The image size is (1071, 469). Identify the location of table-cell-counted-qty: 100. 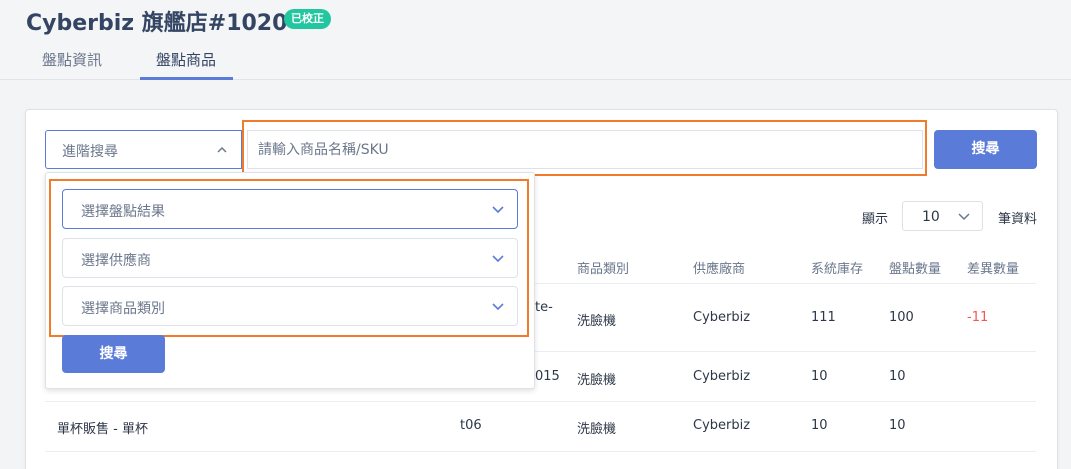
(901, 317).